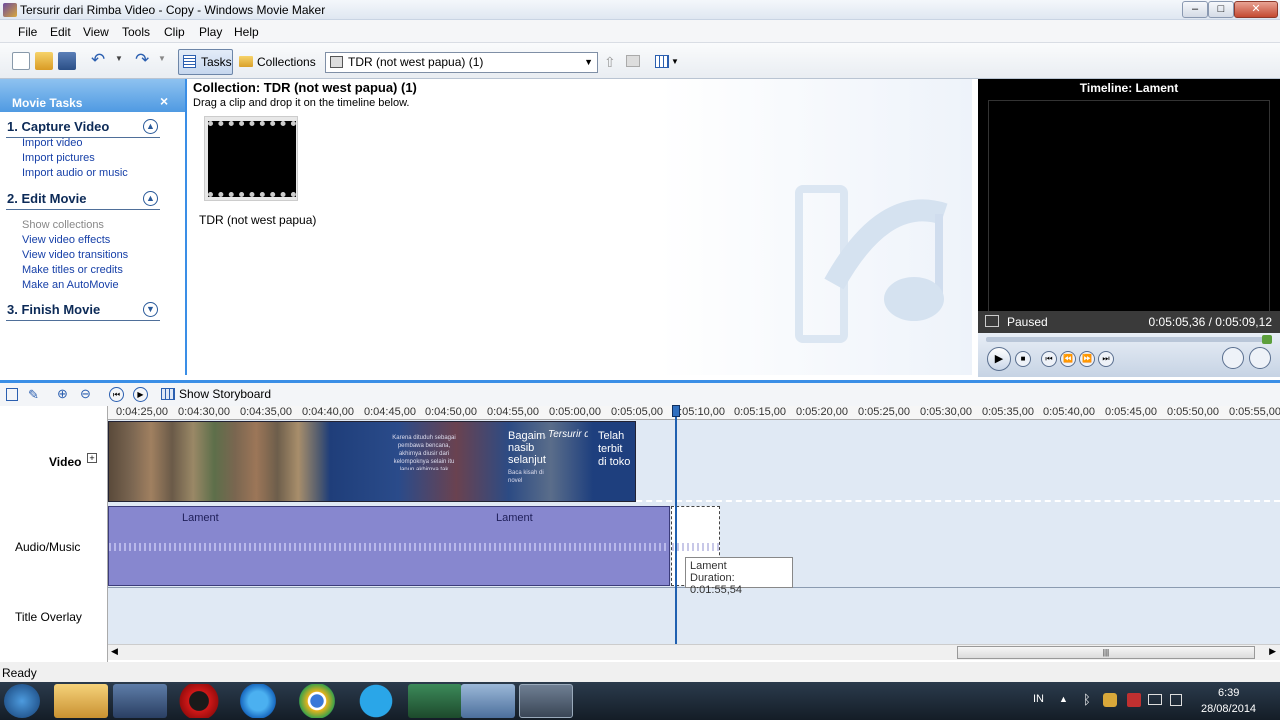  Describe the element at coordinates (1087, 699) in the screenshot. I see `bluetooth-icon: ᛒ` at that location.